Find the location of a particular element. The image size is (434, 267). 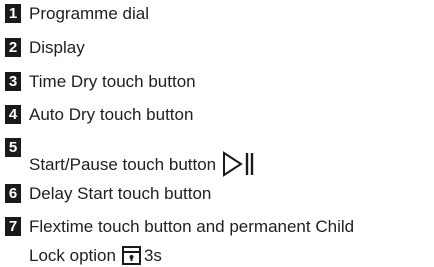

legend-item: 4 Auto Dry touch button is located at coordinates (99, 114).